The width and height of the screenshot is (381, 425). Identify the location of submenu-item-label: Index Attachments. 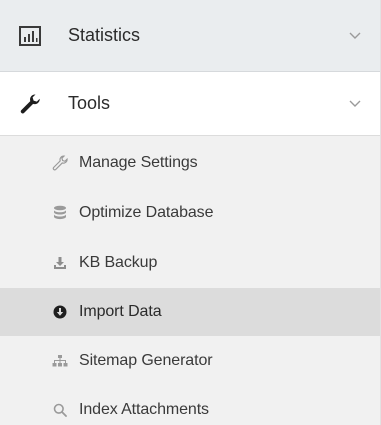
(144, 409).